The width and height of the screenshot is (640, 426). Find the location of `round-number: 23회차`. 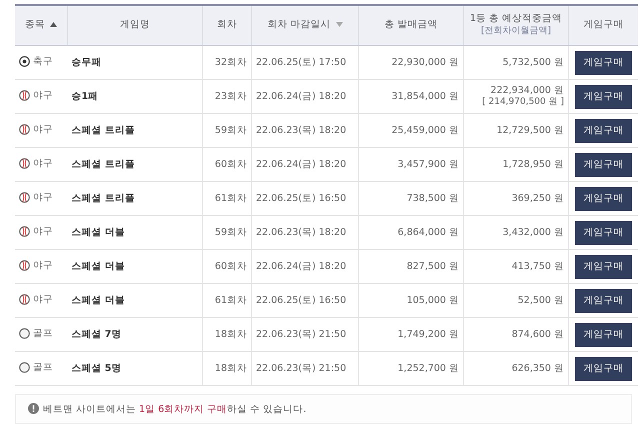

round-number: 23회차 is located at coordinates (230, 96).